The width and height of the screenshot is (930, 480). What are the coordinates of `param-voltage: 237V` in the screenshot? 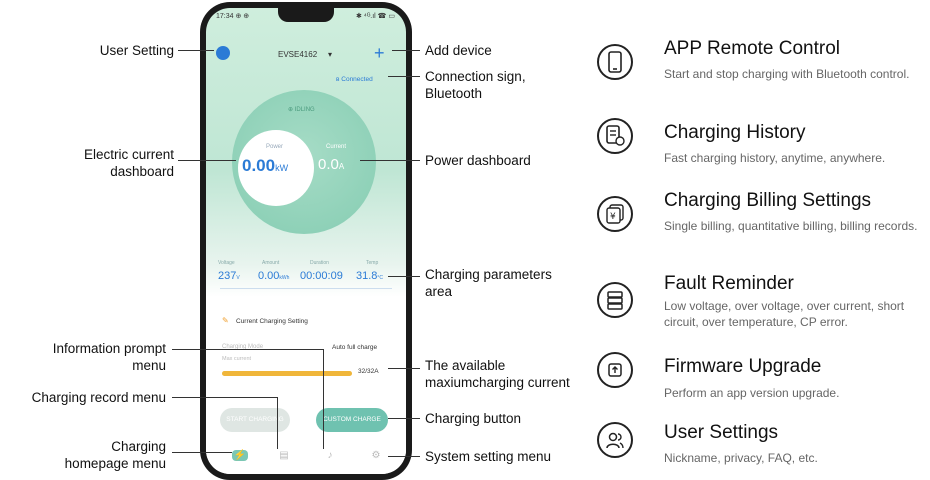 It's located at (229, 276).